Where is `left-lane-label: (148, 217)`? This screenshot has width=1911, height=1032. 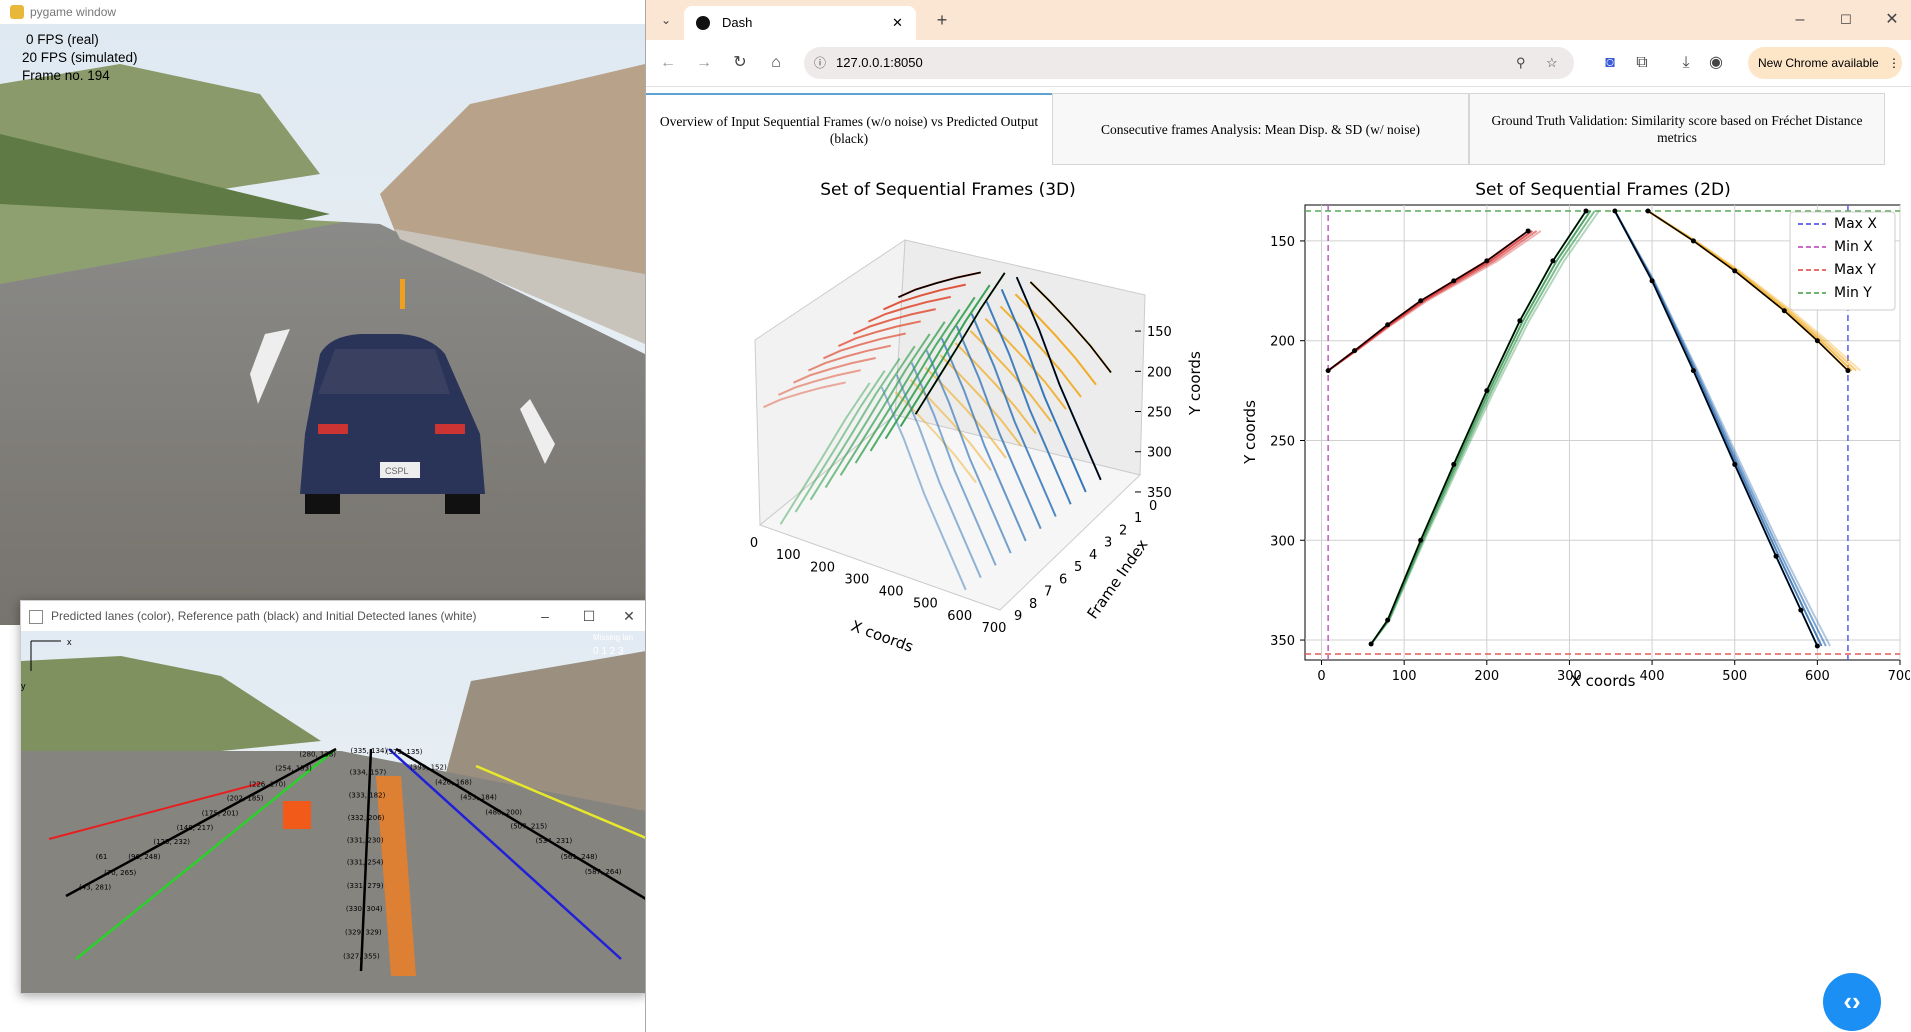 left-lane-label: (148, 217) is located at coordinates (195, 828).